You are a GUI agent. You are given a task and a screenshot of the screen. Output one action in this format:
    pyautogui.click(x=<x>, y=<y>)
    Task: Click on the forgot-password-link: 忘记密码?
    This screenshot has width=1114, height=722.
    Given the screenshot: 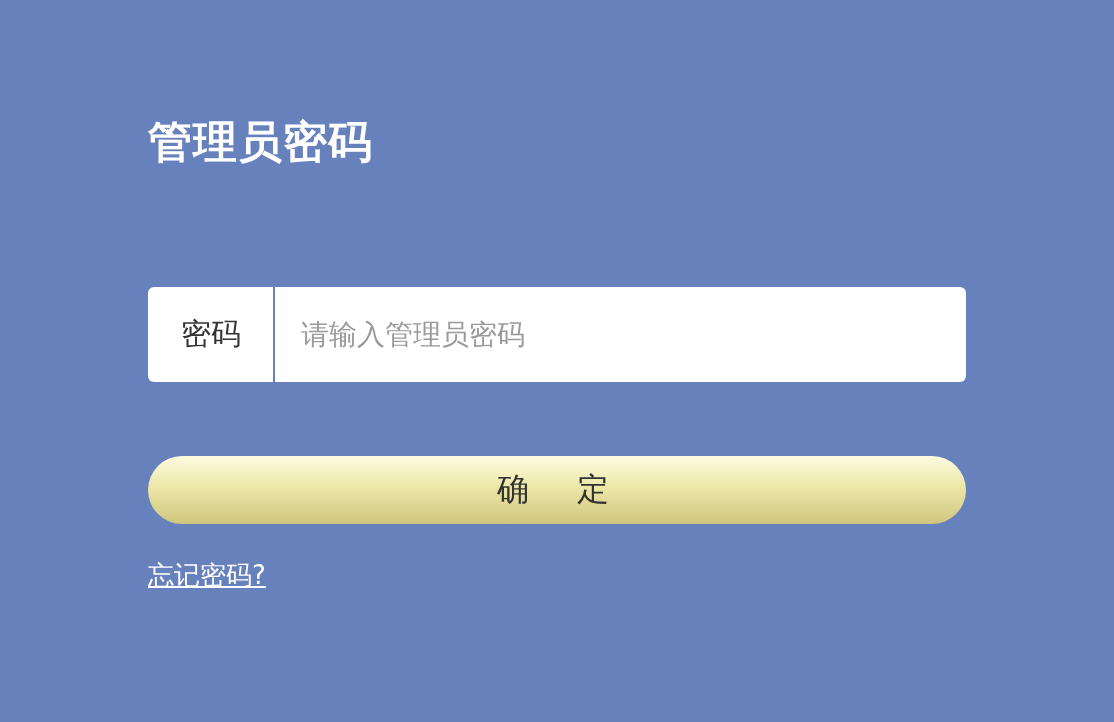 What is the action you would take?
    pyautogui.click(x=207, y=575)
    